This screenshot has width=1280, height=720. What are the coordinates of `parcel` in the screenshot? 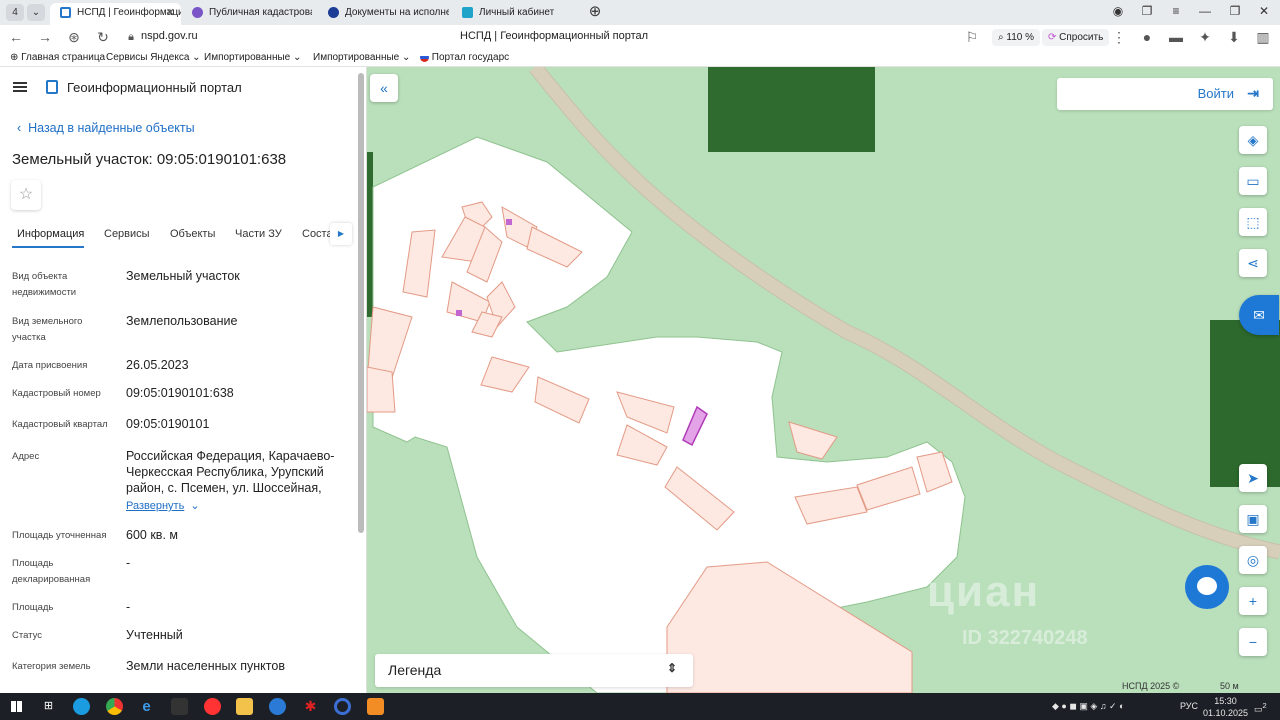 It's located at (381, 389).